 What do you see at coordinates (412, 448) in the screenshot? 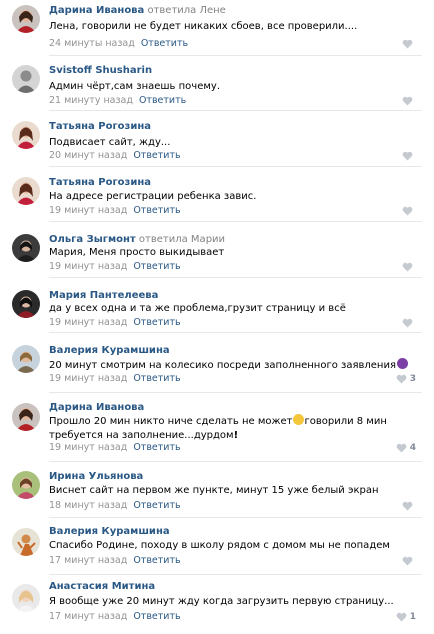
I see `like-count: 4` at bounding box center [412, 448].